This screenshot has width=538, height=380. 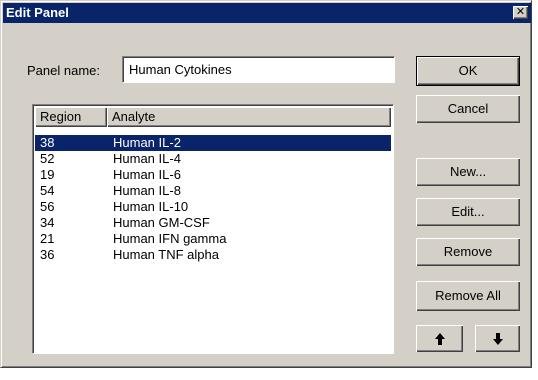 I want to click on move-down-button, so click(x=497, y=338).